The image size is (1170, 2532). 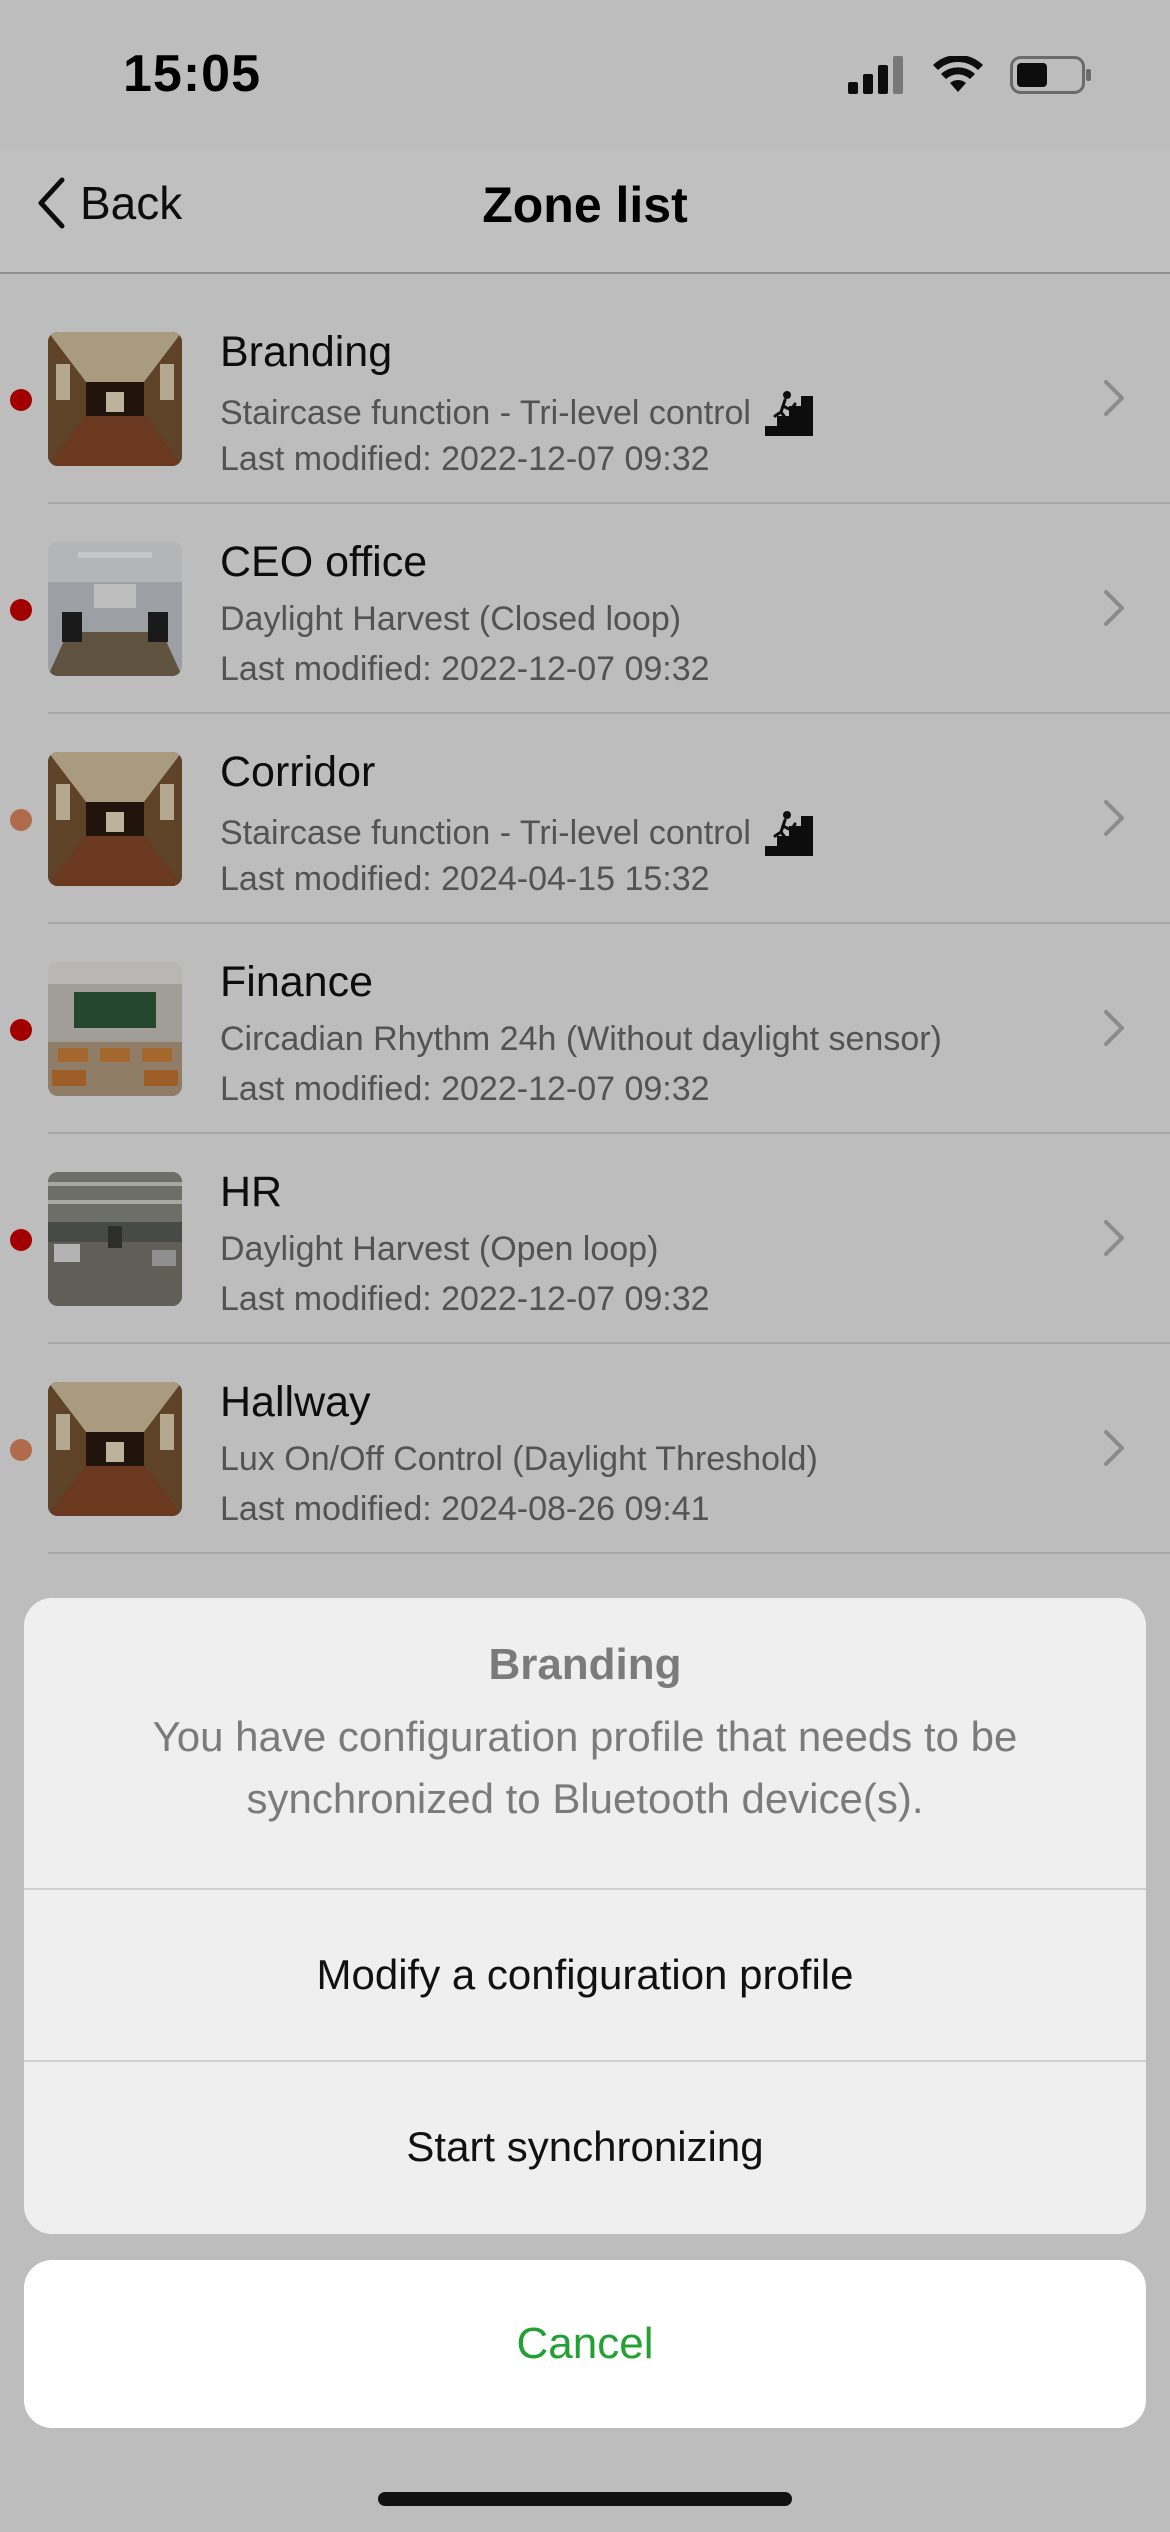 What do you see at coordinates (585, 2499) in the screenshot?
I see `home-indicator` at bounding box center [585, 2499].